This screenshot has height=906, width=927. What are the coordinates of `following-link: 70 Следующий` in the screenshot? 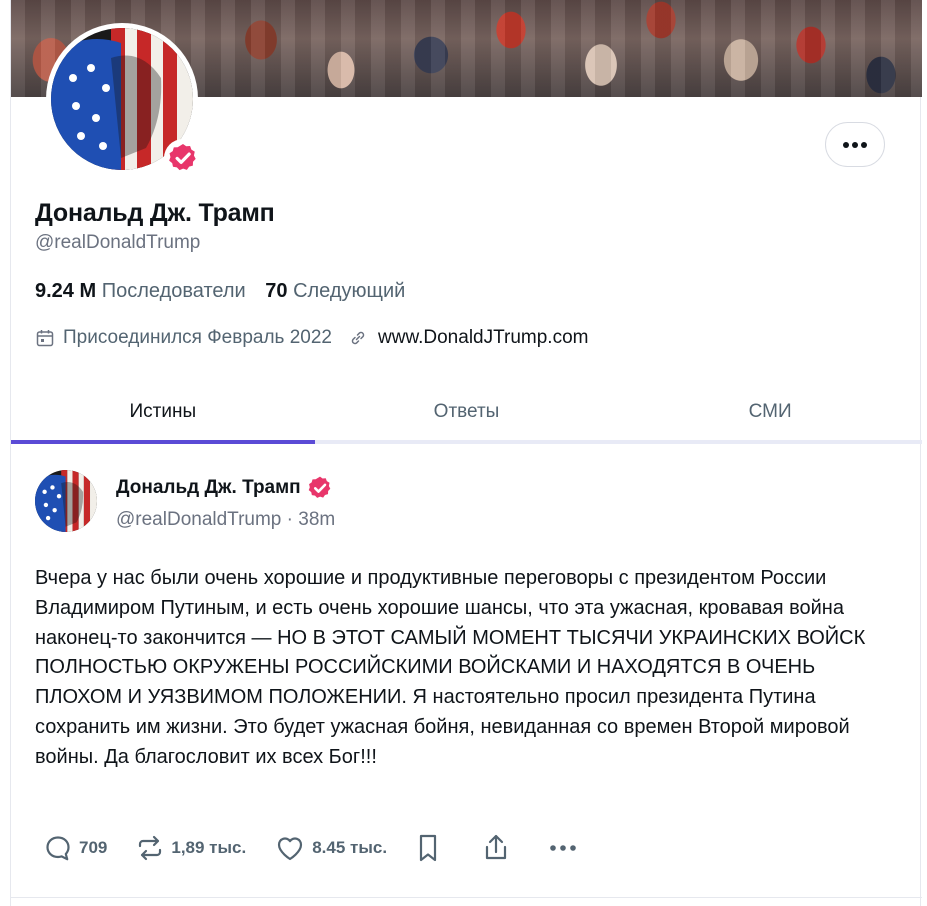 It's located at (335, 291).